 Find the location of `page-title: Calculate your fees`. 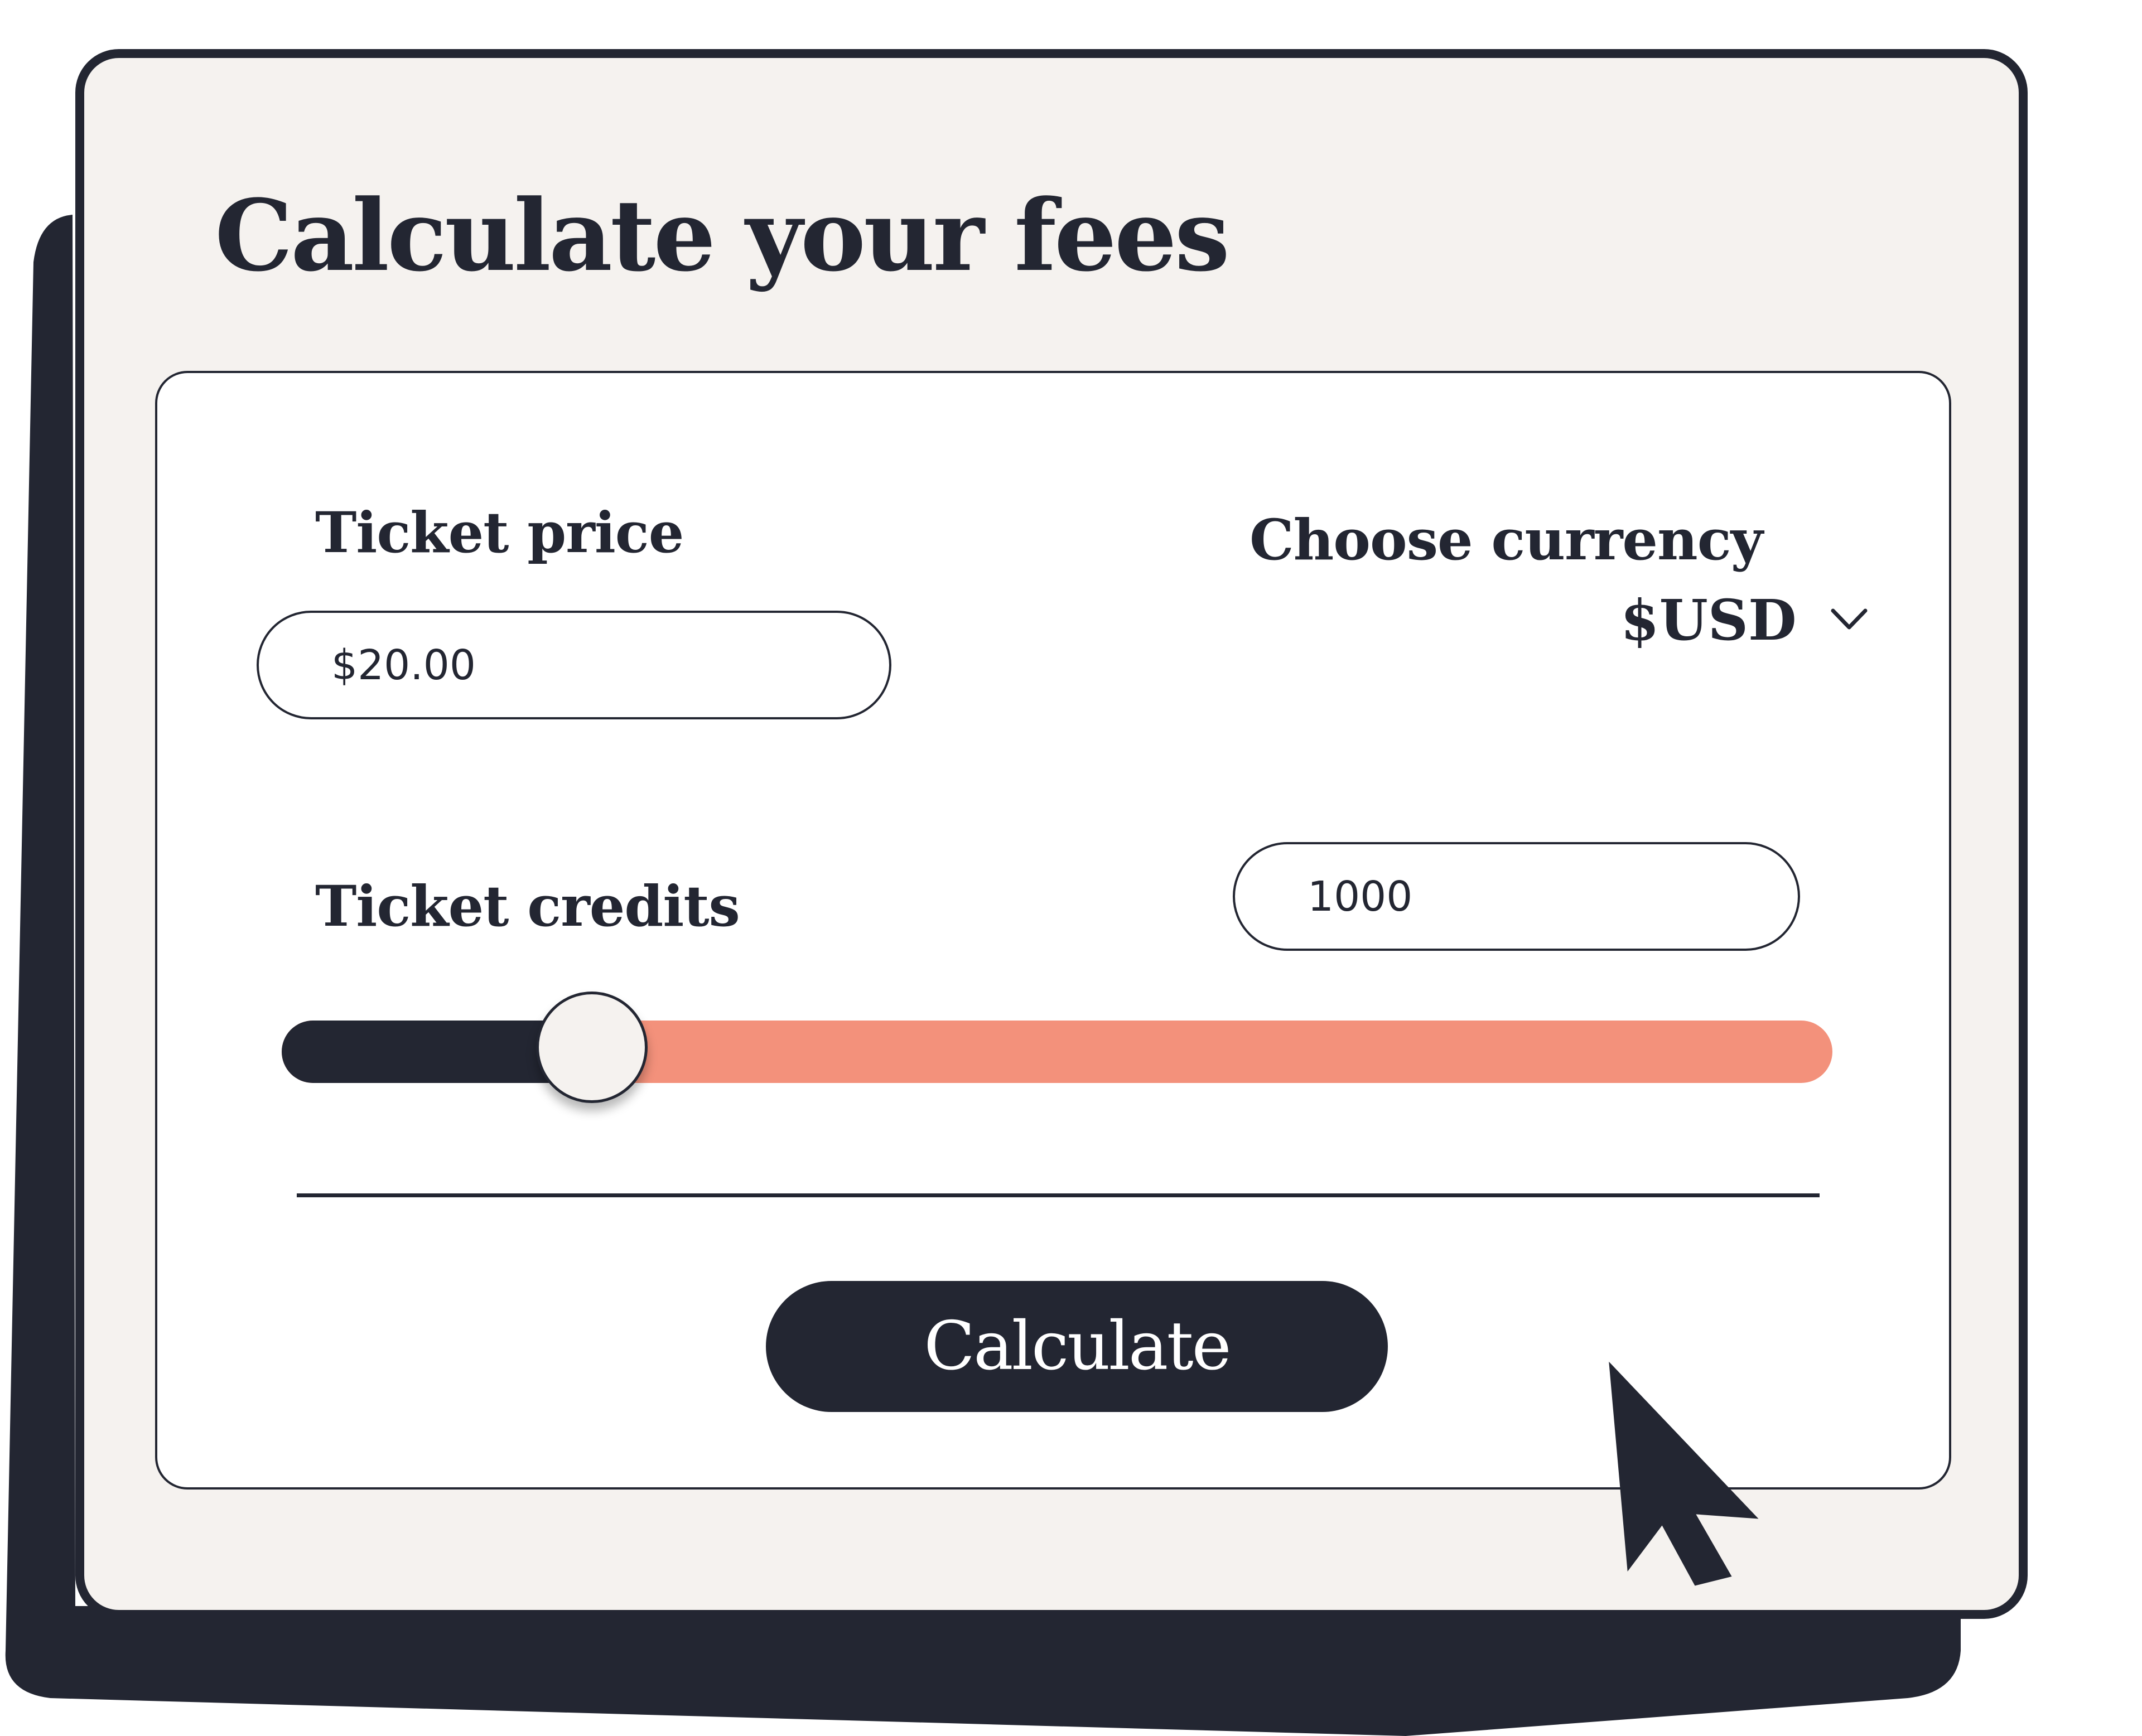

page-title: Calculate your fees is located at coordinates (722, 236).